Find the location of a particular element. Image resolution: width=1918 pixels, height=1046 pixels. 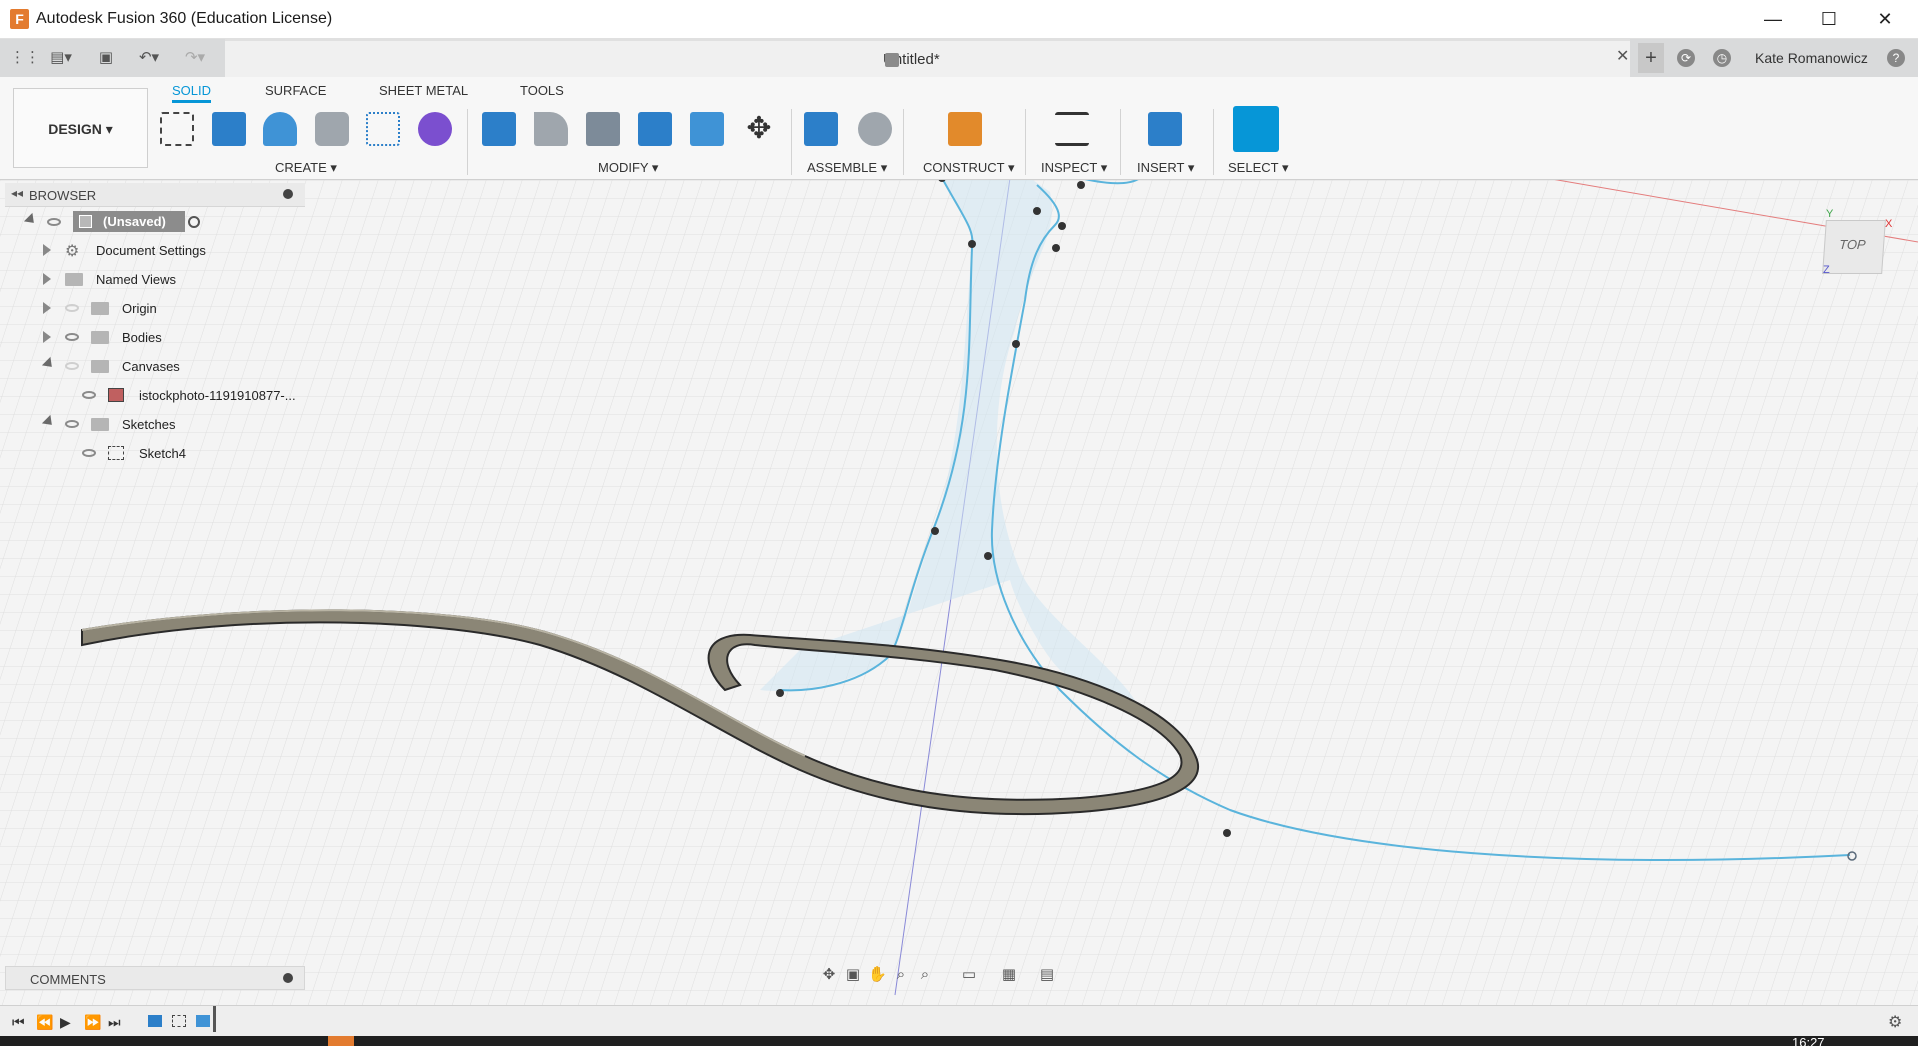

step-back-icon: ⏪ is located at coordinates (44, 1022).